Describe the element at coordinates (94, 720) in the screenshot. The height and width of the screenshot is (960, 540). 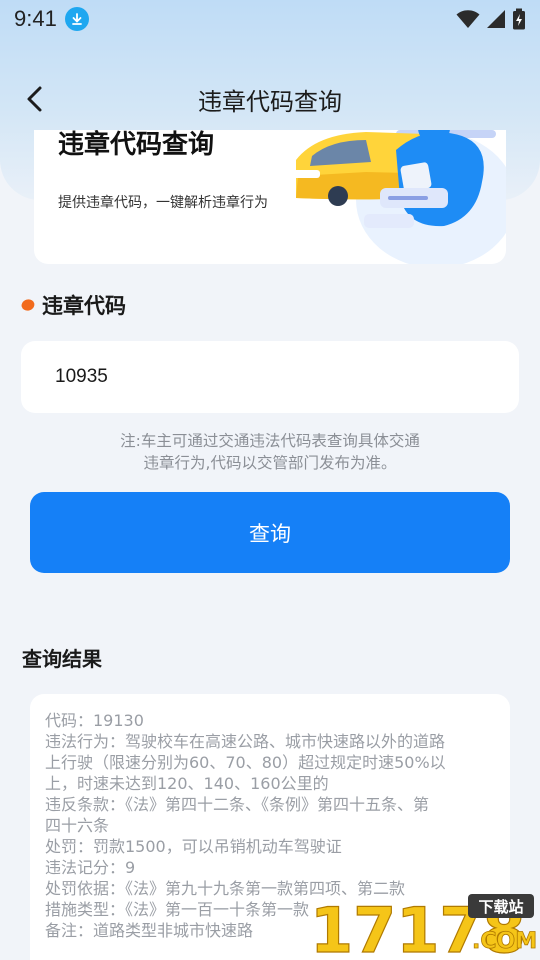
I see `result-line: 代码：19130` at that location.